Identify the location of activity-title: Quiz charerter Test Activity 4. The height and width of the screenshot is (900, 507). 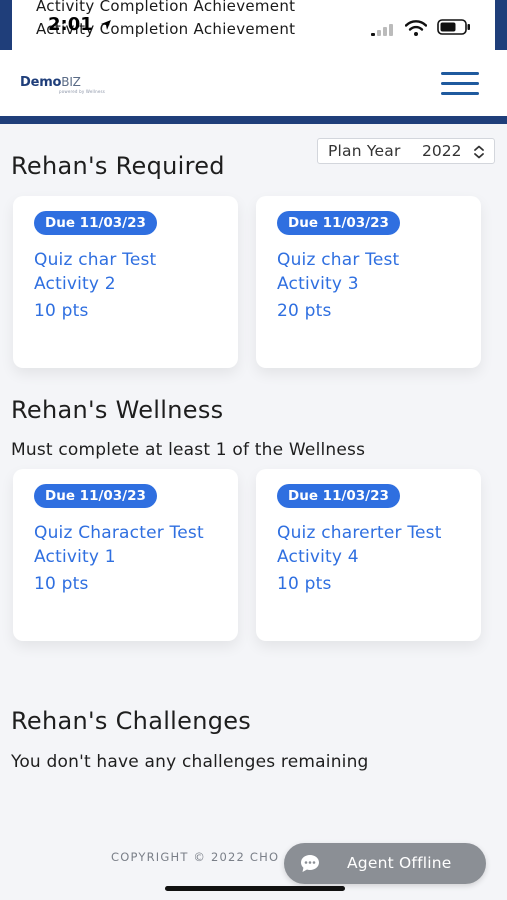
(372, 545).